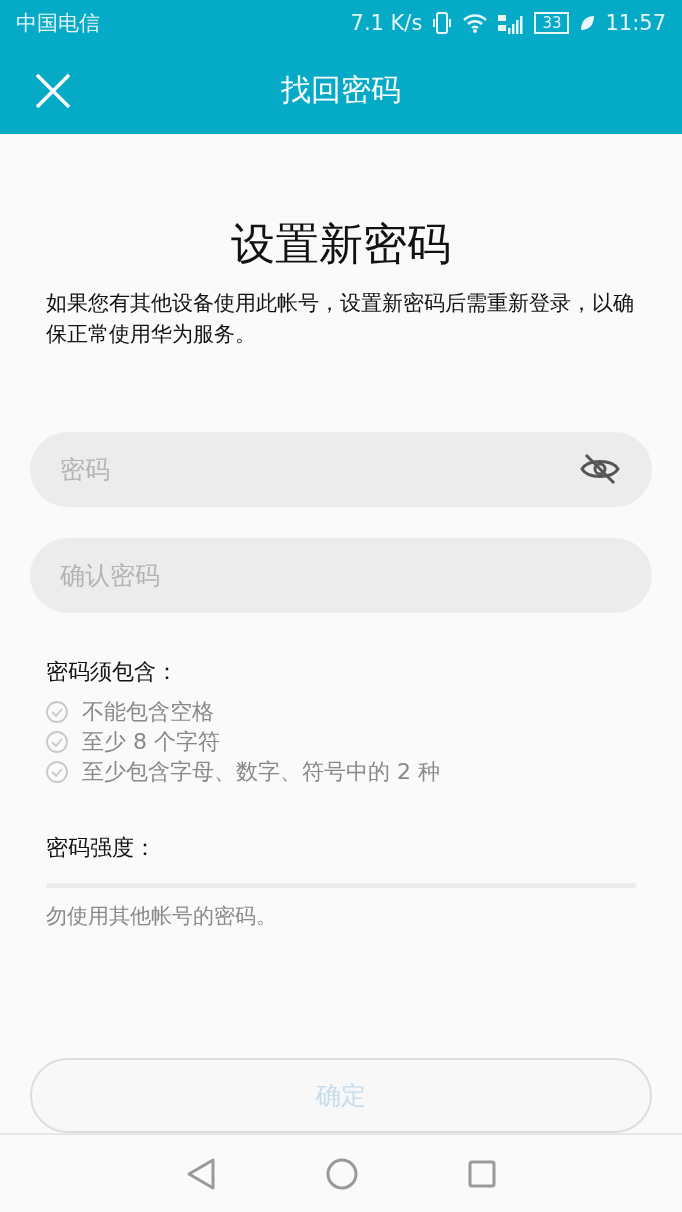  Describe the element at coordinates (587, 23) in the screenshot. I see `leaf-icon` at that location.